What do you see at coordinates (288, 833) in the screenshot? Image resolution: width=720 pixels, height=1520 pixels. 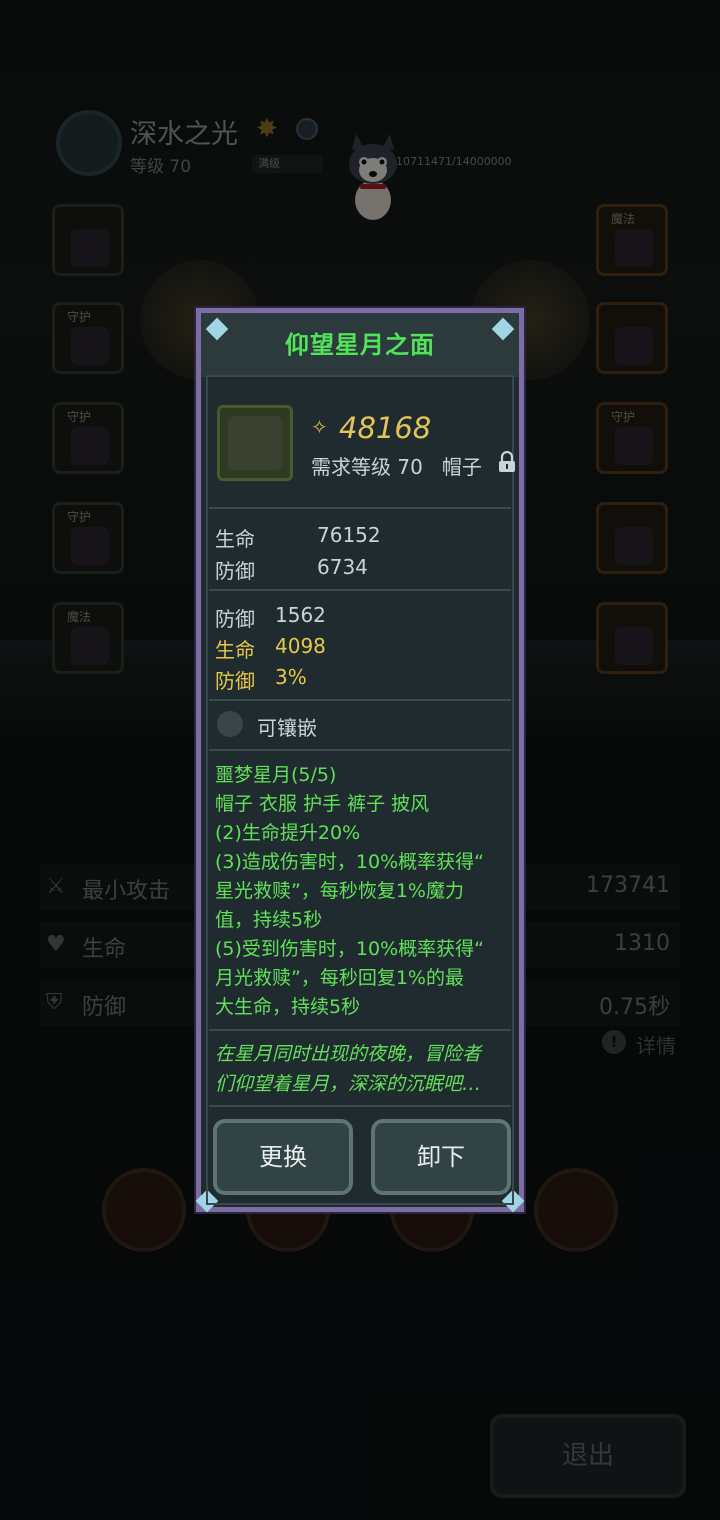 I see `set-bonus-line: (2)生命提升20%` at bounding box center [288, 833].